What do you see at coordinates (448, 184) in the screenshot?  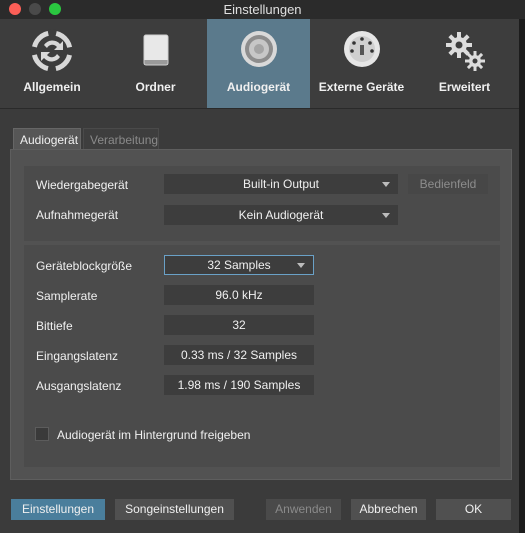 I see `control-panel-button: Bedienfeld` at bounding box center [448, 184].